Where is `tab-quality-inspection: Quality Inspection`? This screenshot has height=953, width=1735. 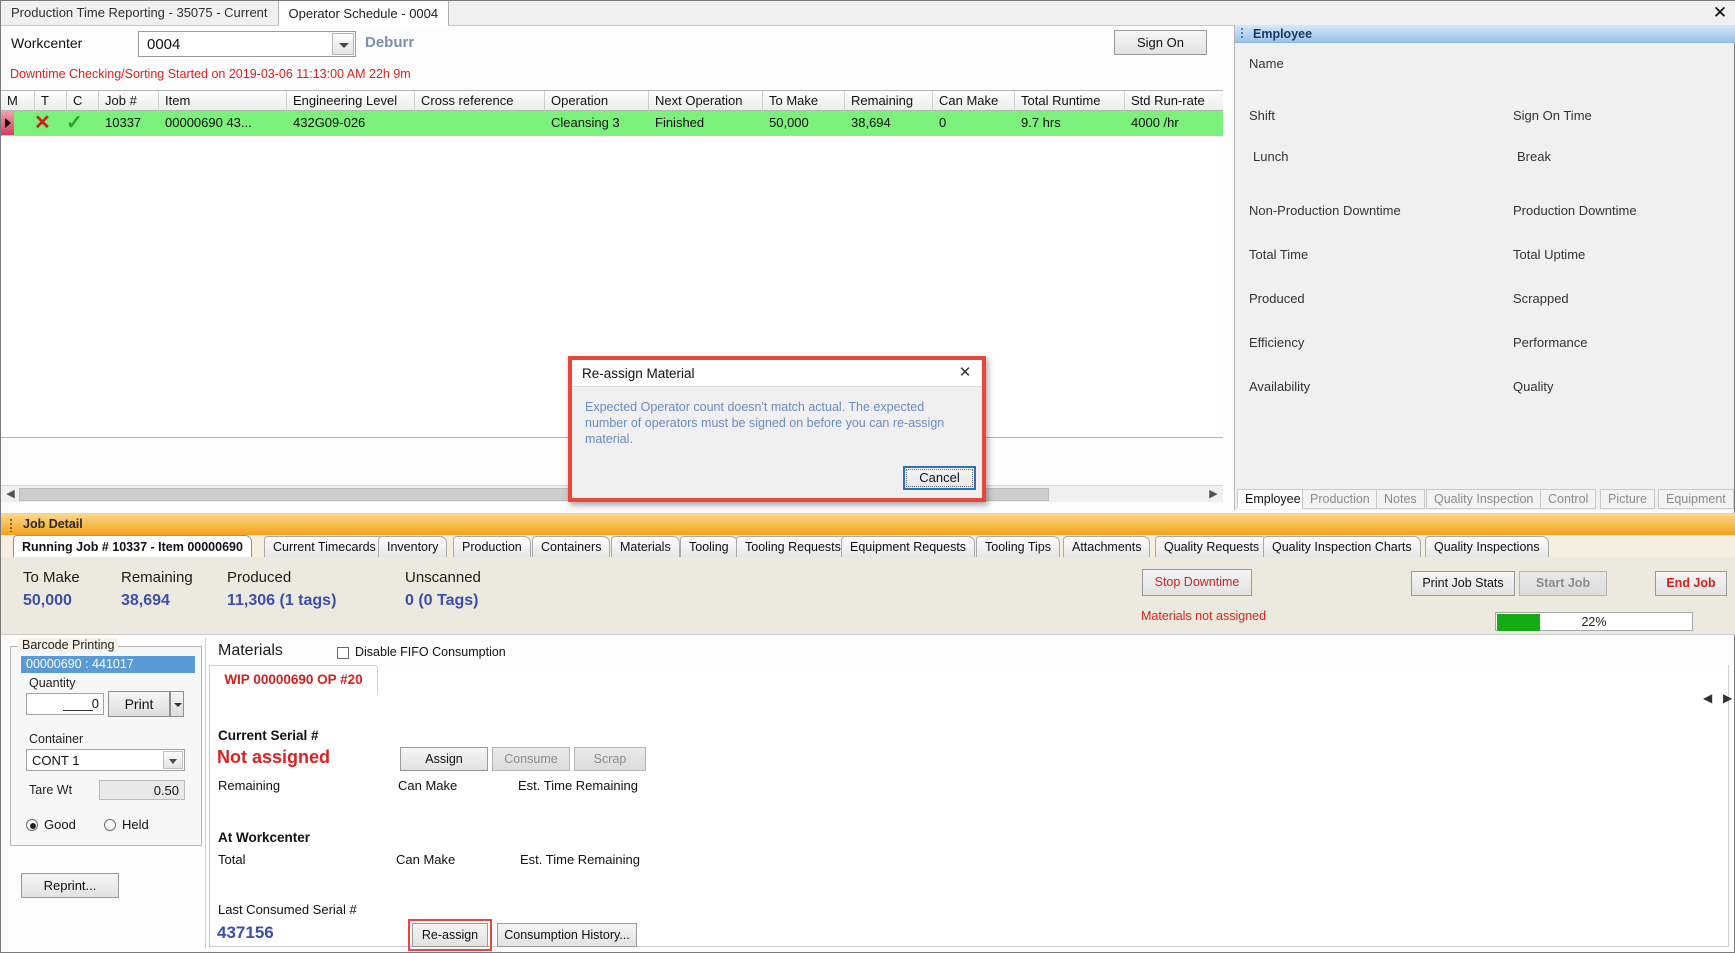
tab-quality-inspection: Quality Inspection is located at coordinates (1484, 499).